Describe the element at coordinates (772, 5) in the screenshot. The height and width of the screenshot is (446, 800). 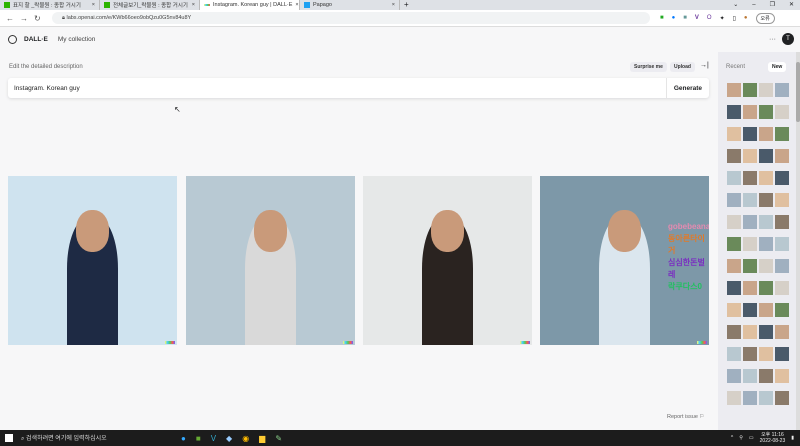
I see `restore-icon: ❐` at that location.